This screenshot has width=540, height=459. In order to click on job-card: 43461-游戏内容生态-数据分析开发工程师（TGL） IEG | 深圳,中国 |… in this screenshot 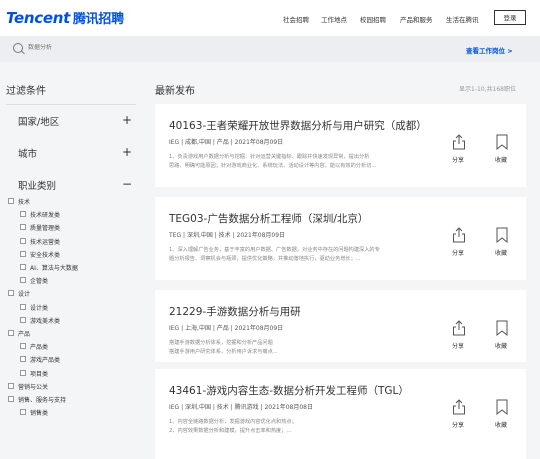, I will do `click(340, 414)`.